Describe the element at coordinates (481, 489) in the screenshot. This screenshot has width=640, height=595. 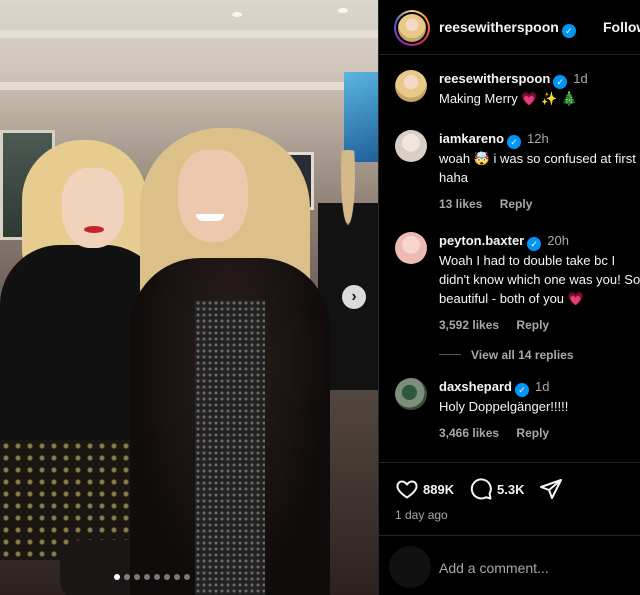
I see `comment-icon` at that location.